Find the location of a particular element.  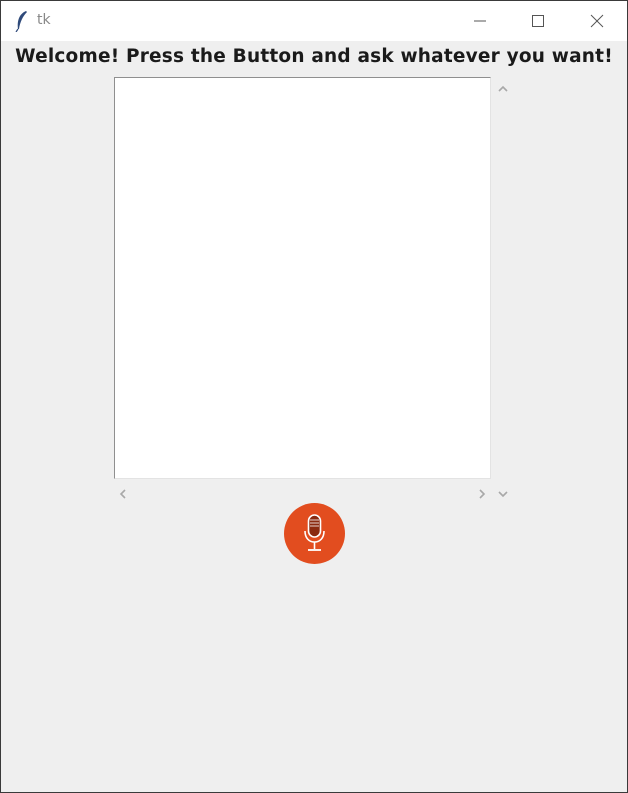

microphone-button is located at coordinates (314, 533).